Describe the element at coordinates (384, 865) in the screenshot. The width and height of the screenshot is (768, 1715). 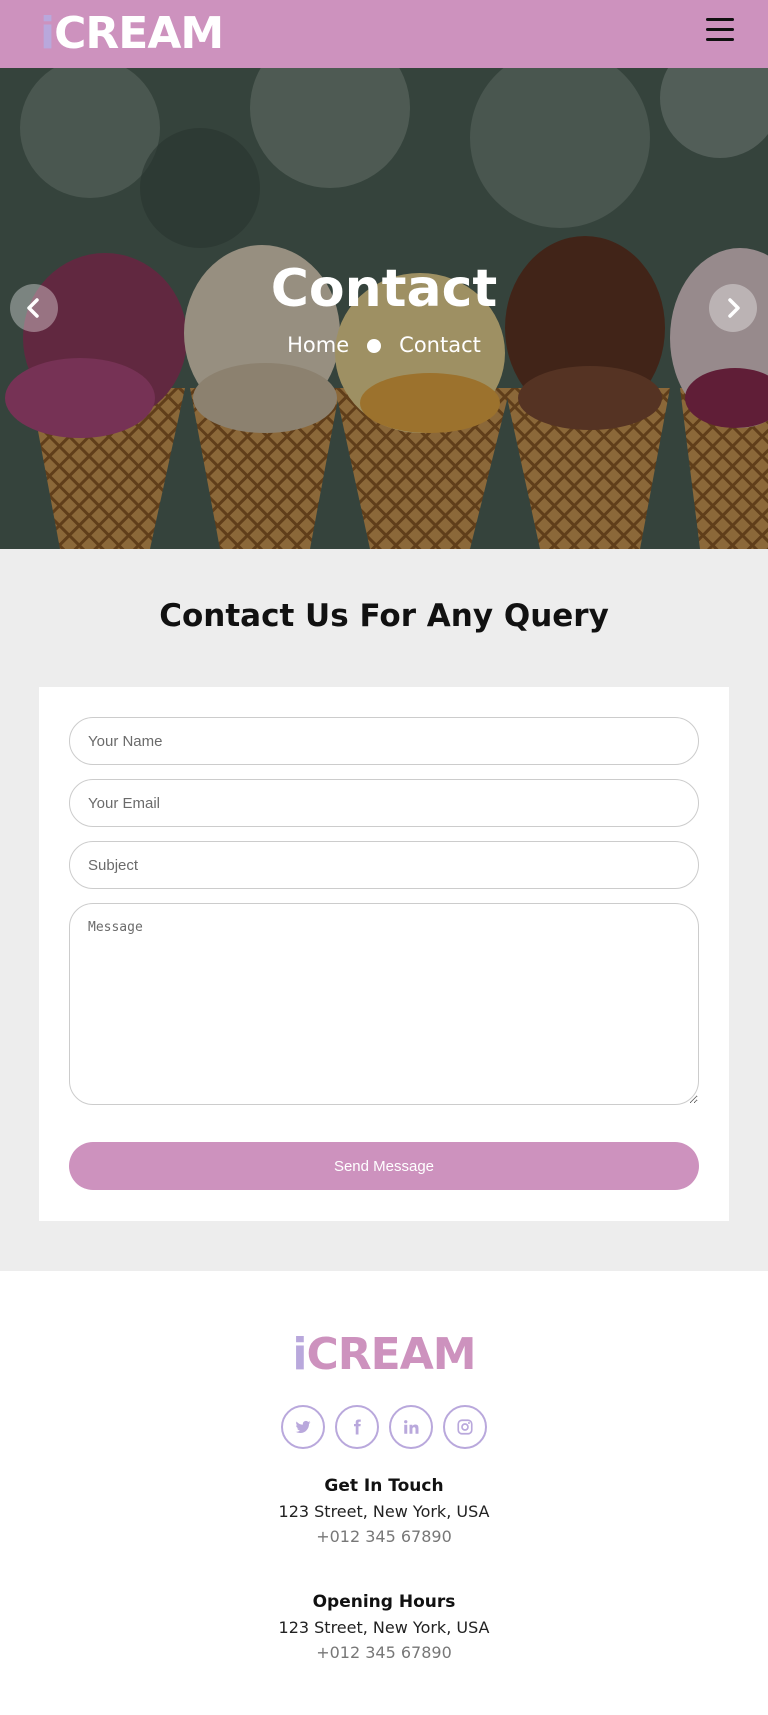
I see `subject-input` at that location.